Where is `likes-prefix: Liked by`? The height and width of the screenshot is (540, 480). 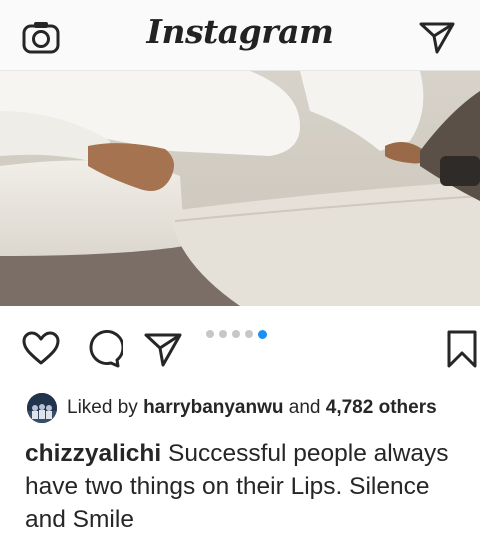 likes-prefix: Liked by is located at coordinates (102, 407).